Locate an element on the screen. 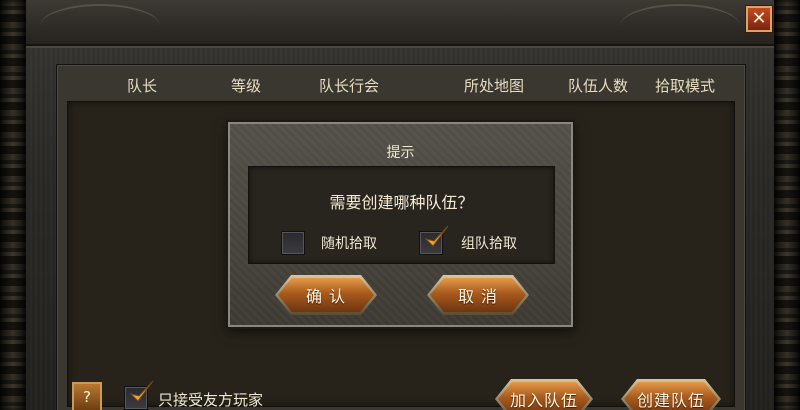 This screenshot has width=800, height=410. cancel-label: 取 消 is located at coordinates (478, 296).